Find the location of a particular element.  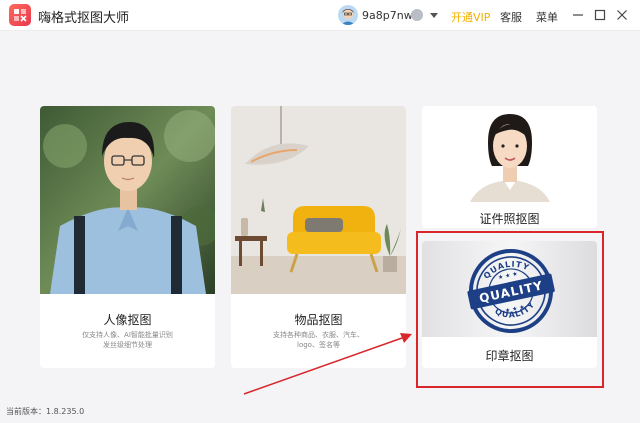

username: 9a8p7nw is located at coordinates (387, 15).